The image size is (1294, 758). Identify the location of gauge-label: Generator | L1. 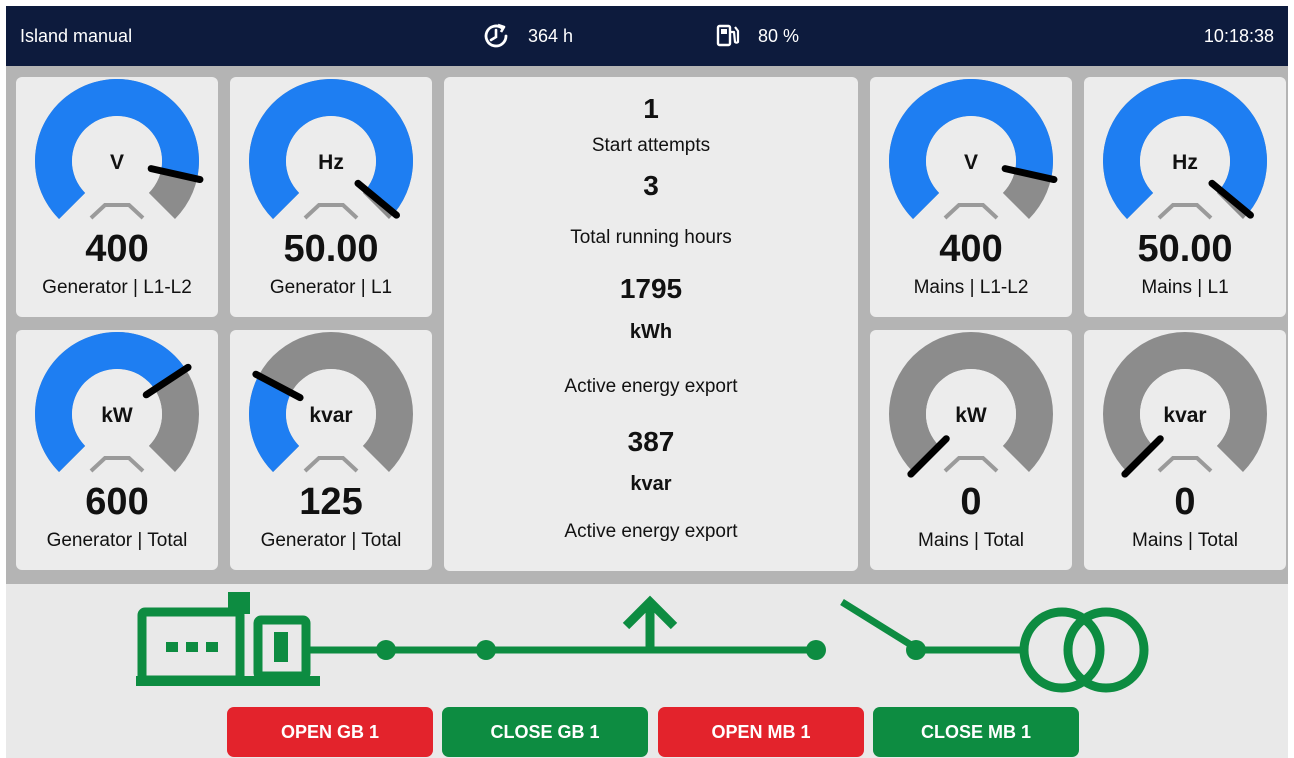
(331, 287).